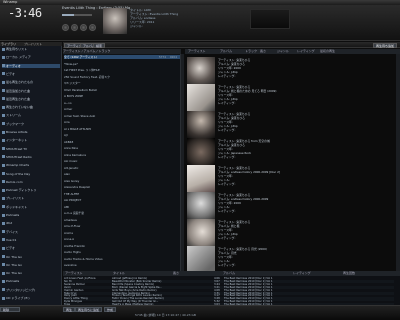  Describe the element at coordinates (122, 90) in the screenshot. I see `artist-row: 9mm Parabellum Bullet` at that location.